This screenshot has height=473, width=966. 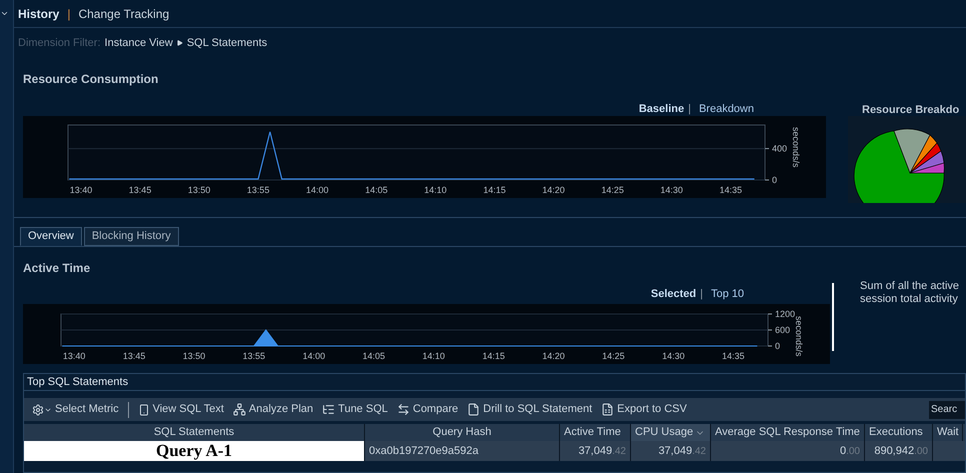 What do you see at coordinates (671, 432) in the screenshot?
I see `column-header: CPU Usage` at bounding box center [671, 432].